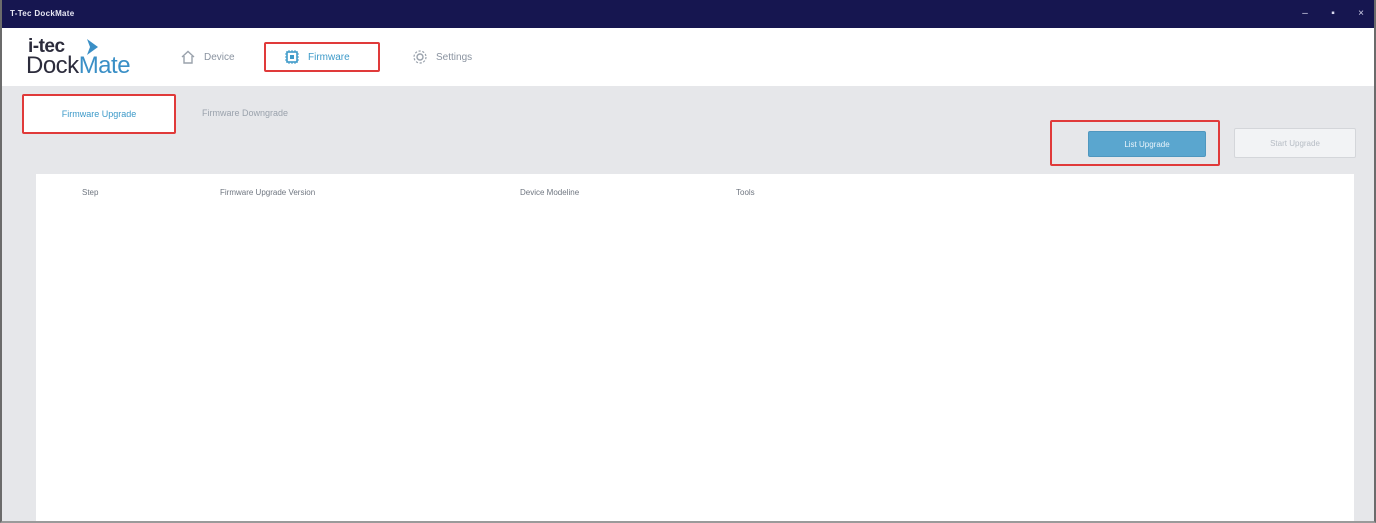 The width and height of the screenshot is (1376, 523). What do you see at coordinates (688, 14) in the screenshot?
I see `title-bar: T-Tec DockMate – ▪ ×` at bounding box center [688, 14].